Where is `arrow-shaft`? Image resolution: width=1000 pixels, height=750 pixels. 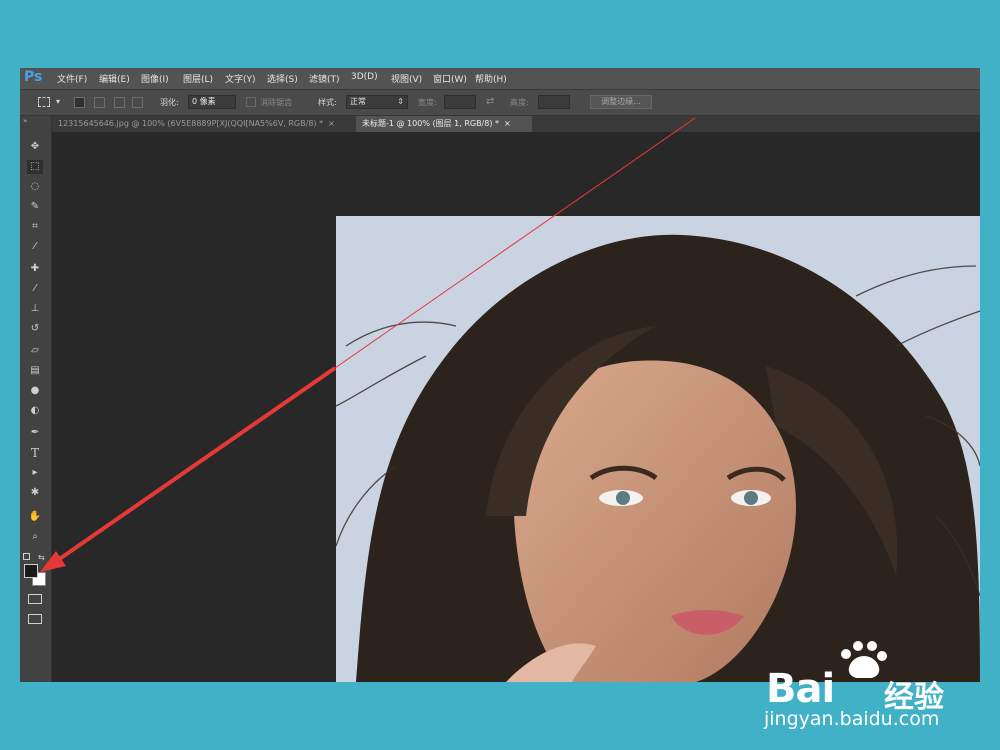
arrow-shaft is located at coordinates (196, 464).